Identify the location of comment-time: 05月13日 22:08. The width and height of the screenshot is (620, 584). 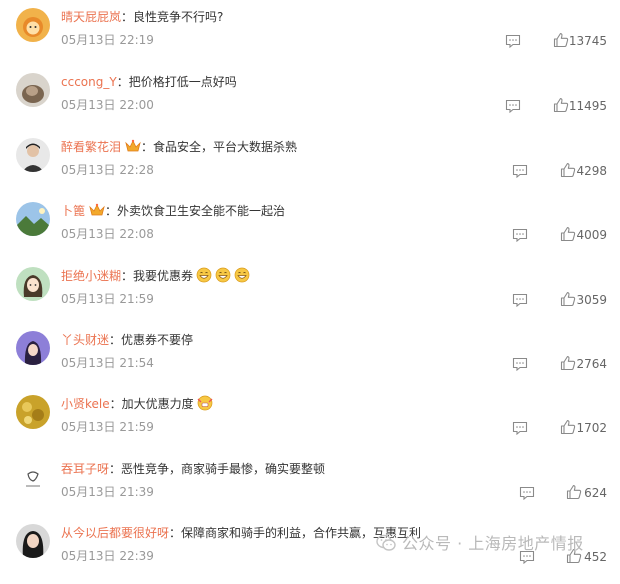
(107, 234).